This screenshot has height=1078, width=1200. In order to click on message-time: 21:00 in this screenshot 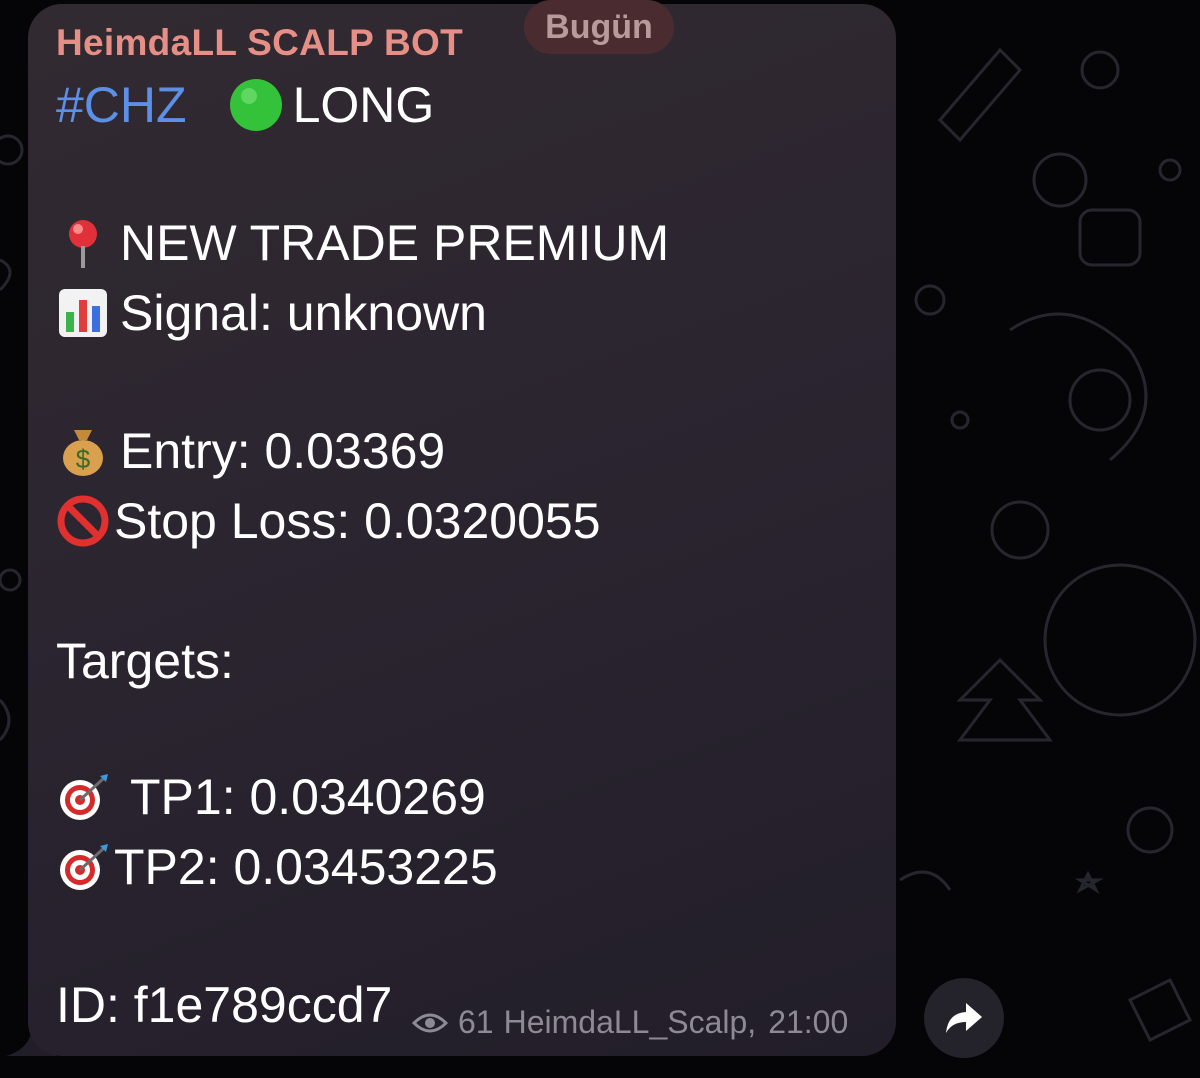, I will do `click(808, 1022)`.